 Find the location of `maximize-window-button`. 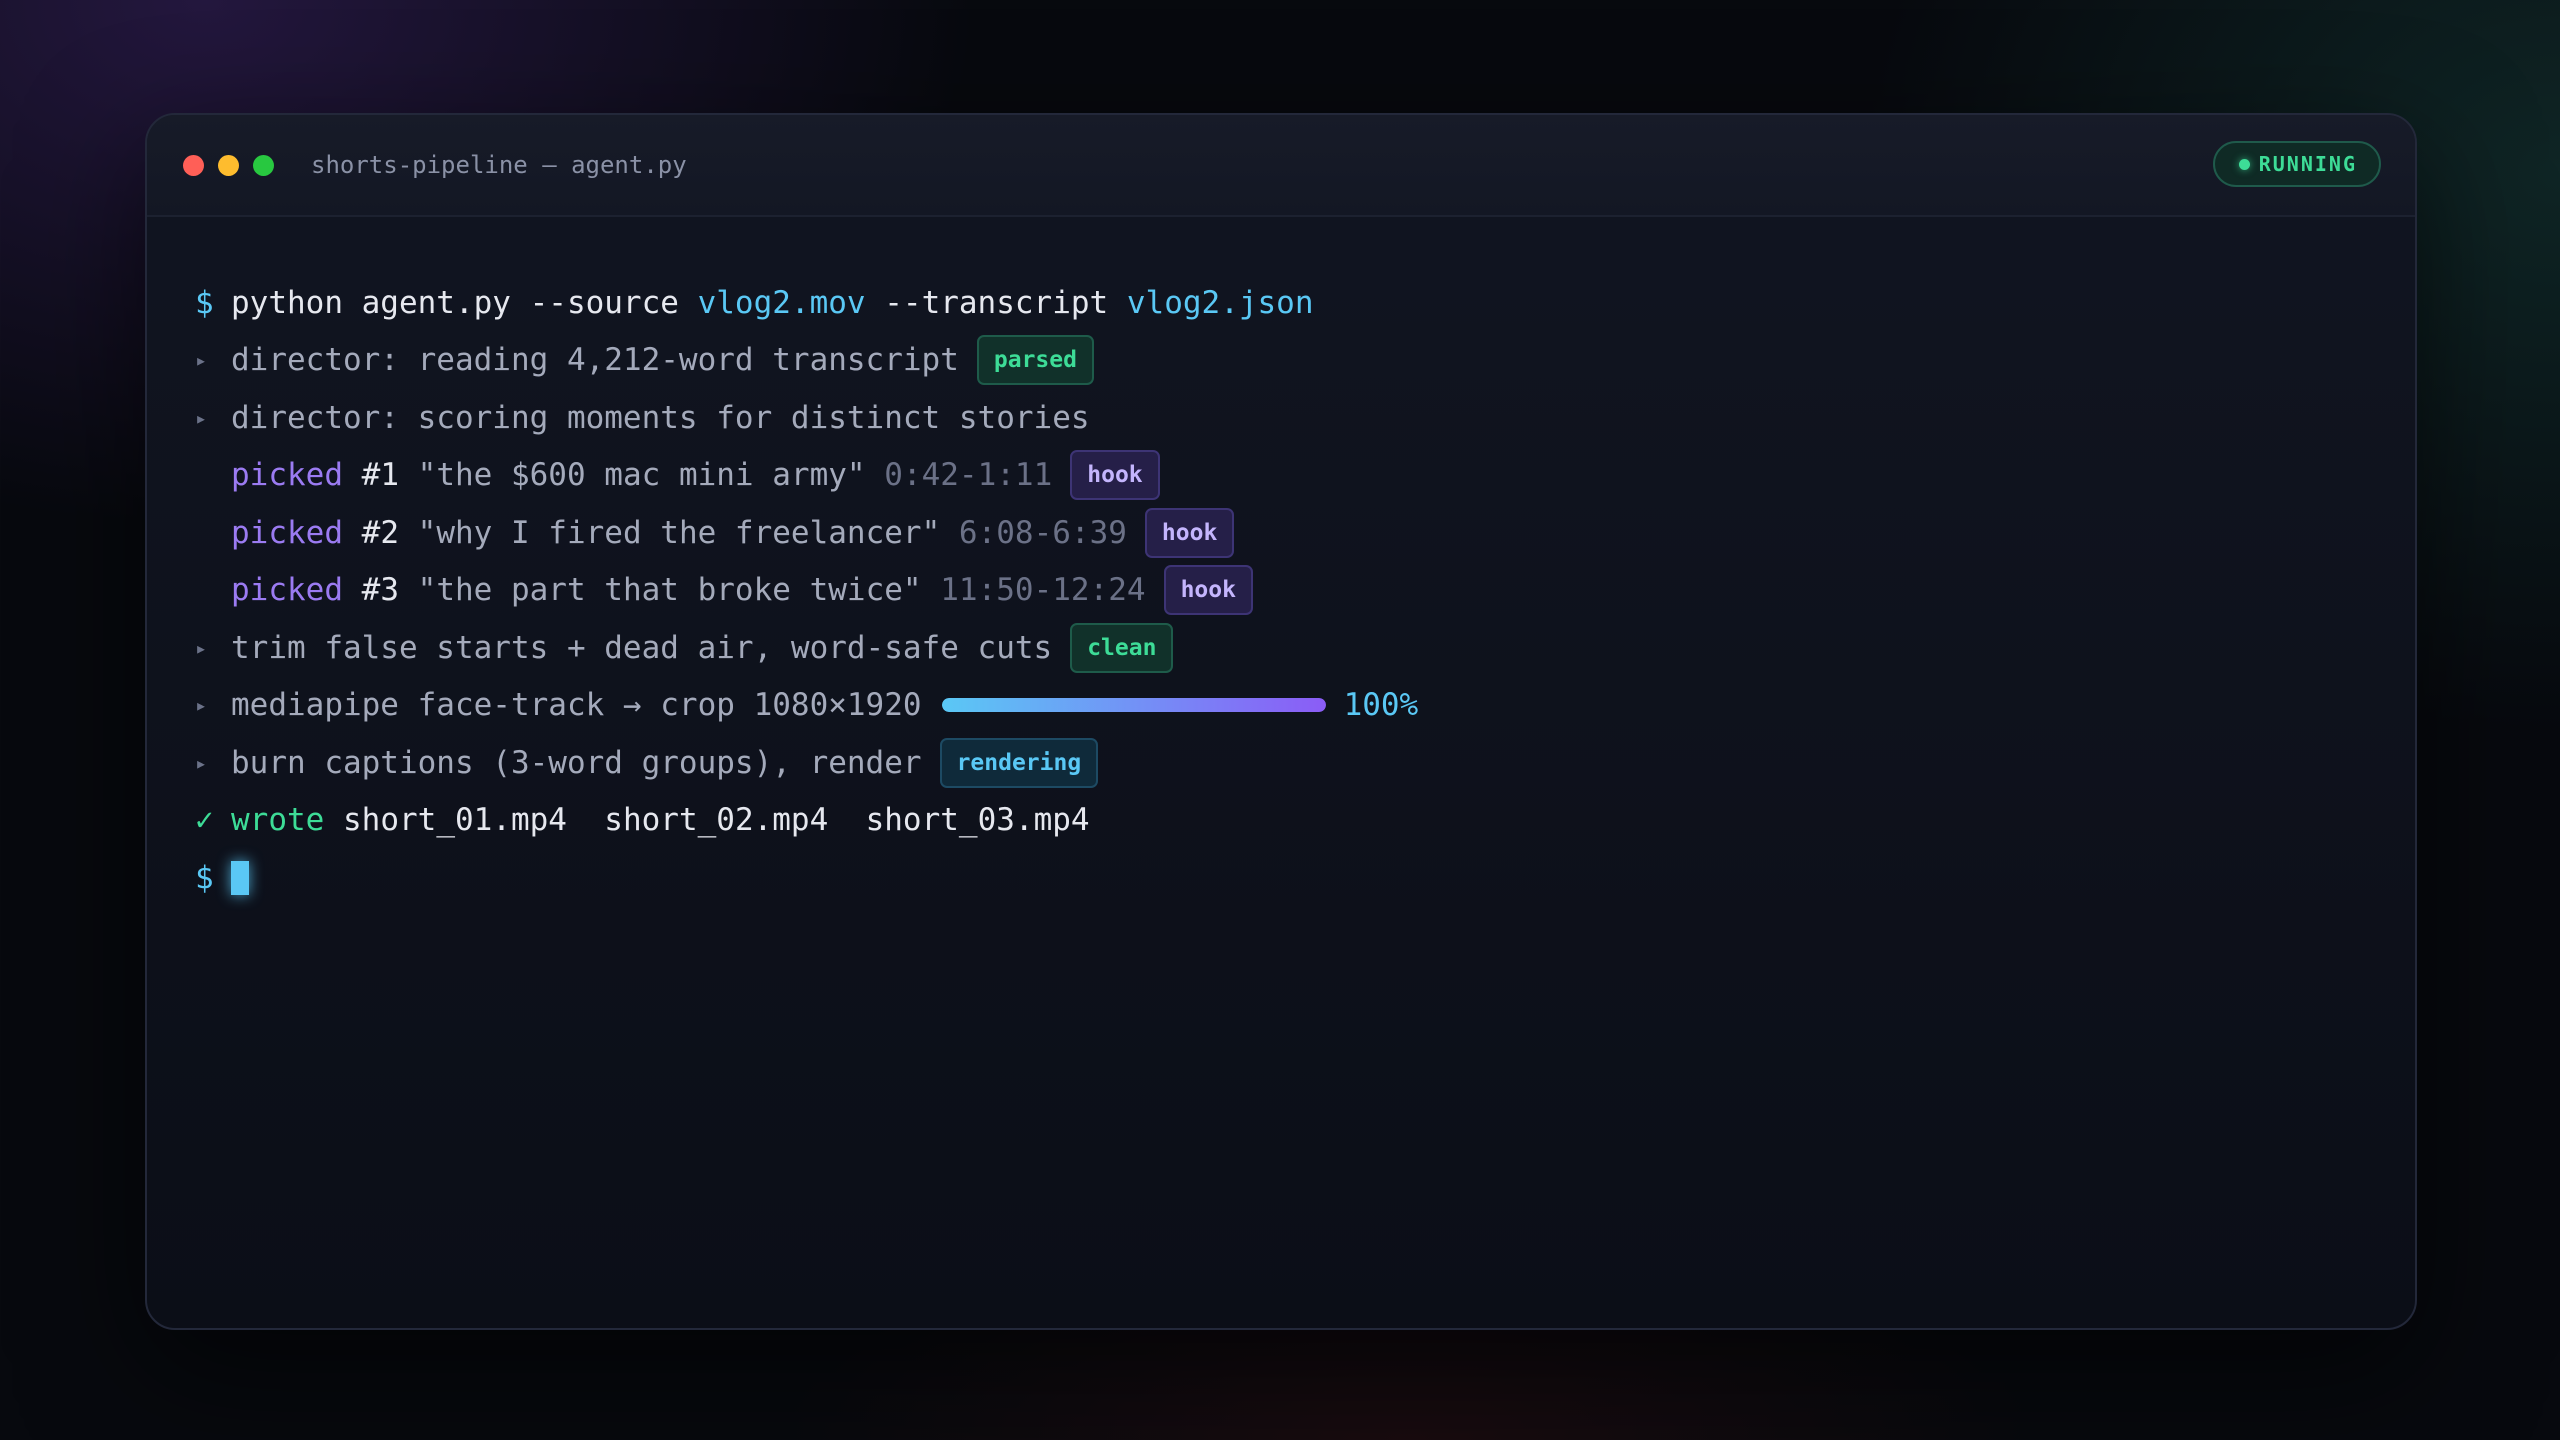

maximize-window-button is located at coordinates (263, 165).